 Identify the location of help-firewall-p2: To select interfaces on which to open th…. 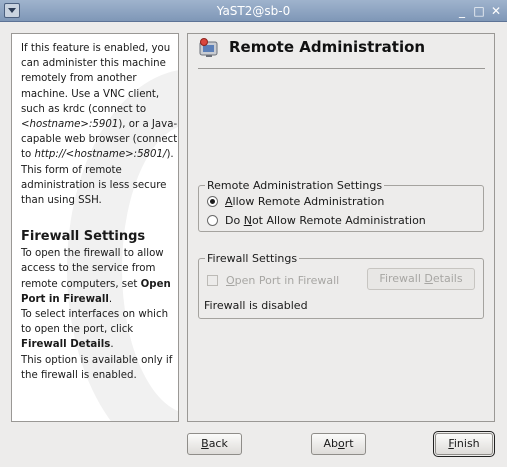
(95, 330).